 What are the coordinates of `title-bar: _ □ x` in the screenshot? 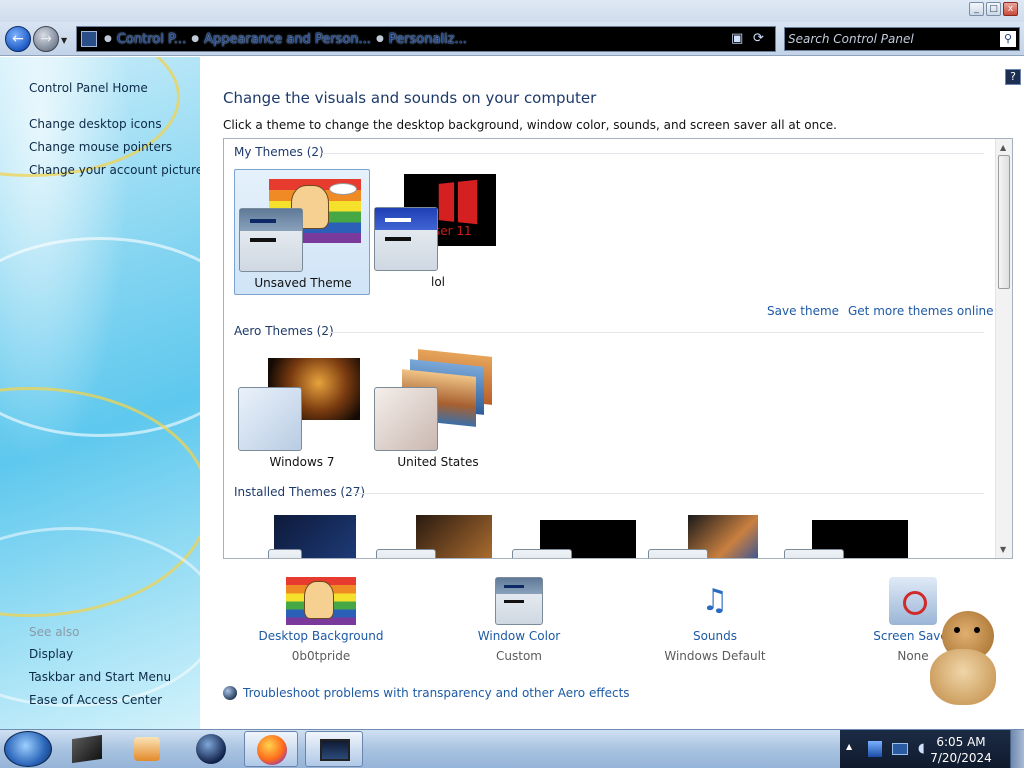 It's located at (512, 11).